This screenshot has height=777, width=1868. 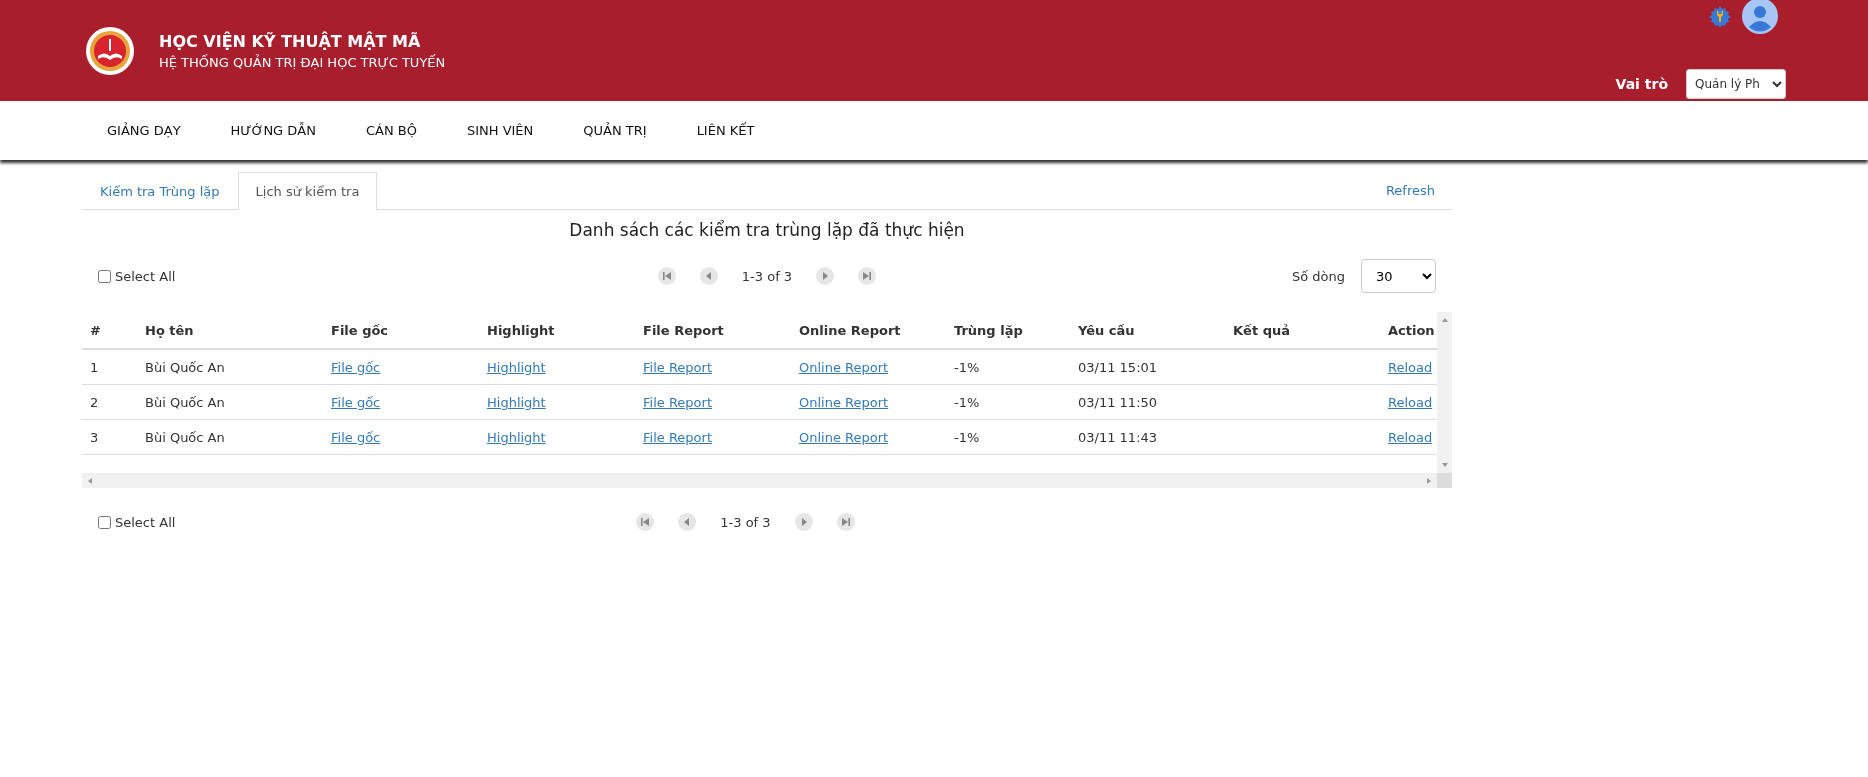 What do you see at coordinates (302, 62) in the screenshot?
I see `system-name: HỆ THỐNG QUẢN TRỊ ĐẠI HỌC TRỰC TUYẾN` at bounding box center [302, 62].